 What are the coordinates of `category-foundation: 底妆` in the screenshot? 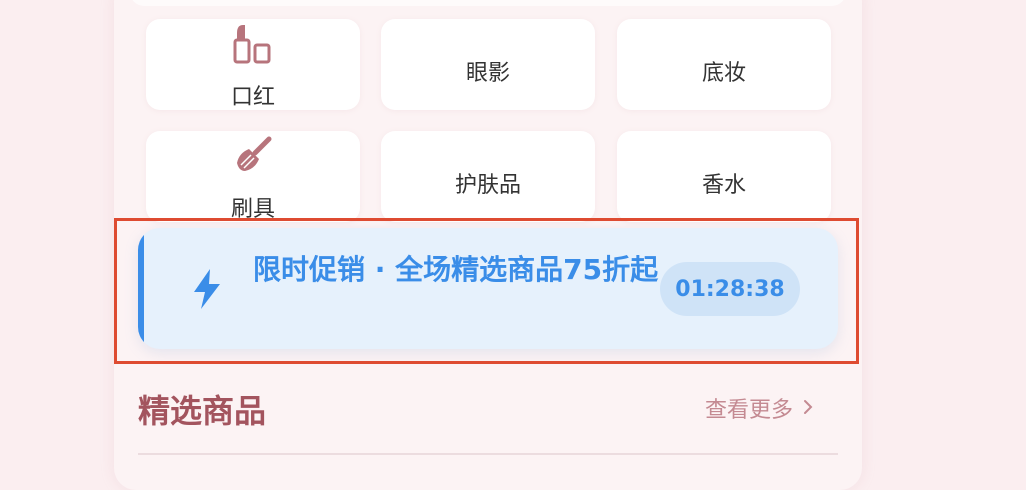 It's located at (724, 64).